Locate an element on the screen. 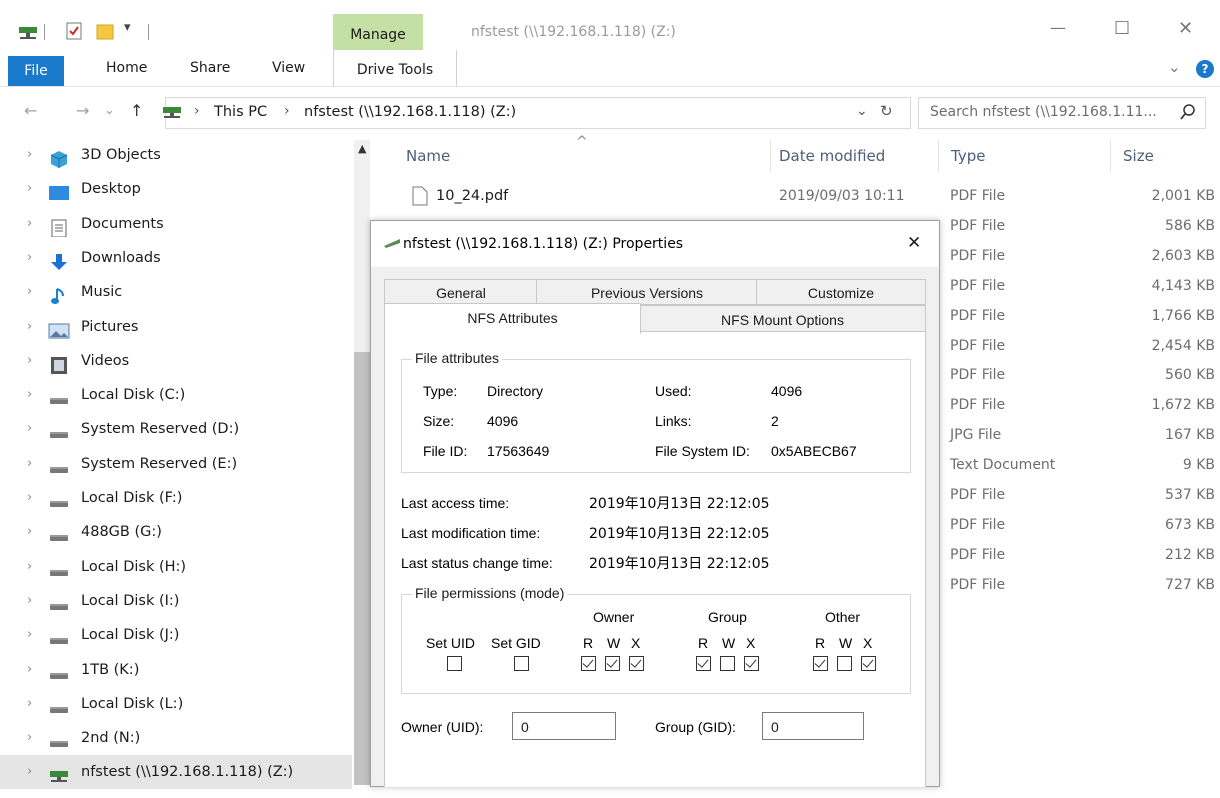 The image size is (1220, 798). sidebar-item: › Local Disk (J:) is located at coordinates (176, 635).